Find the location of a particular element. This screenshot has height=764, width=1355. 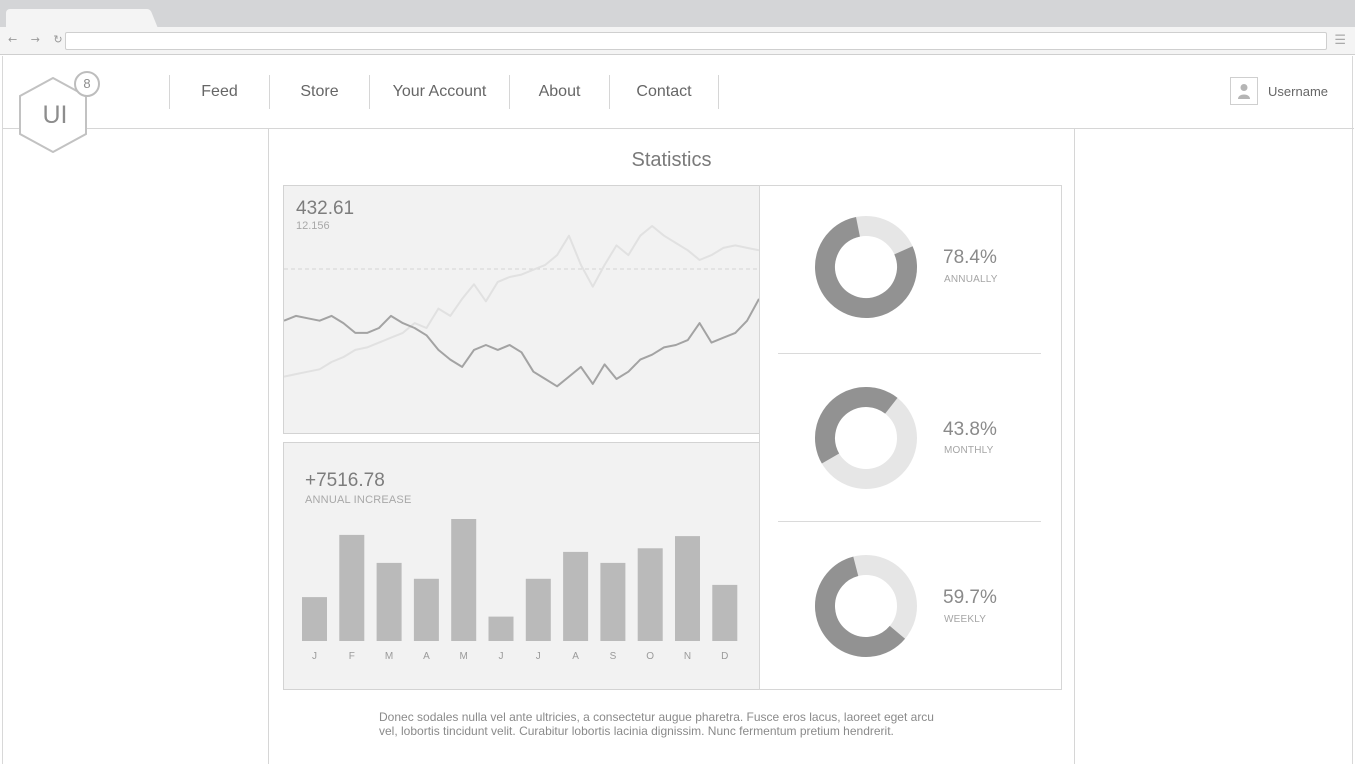

line-chart is located at coordinates (521, 306).